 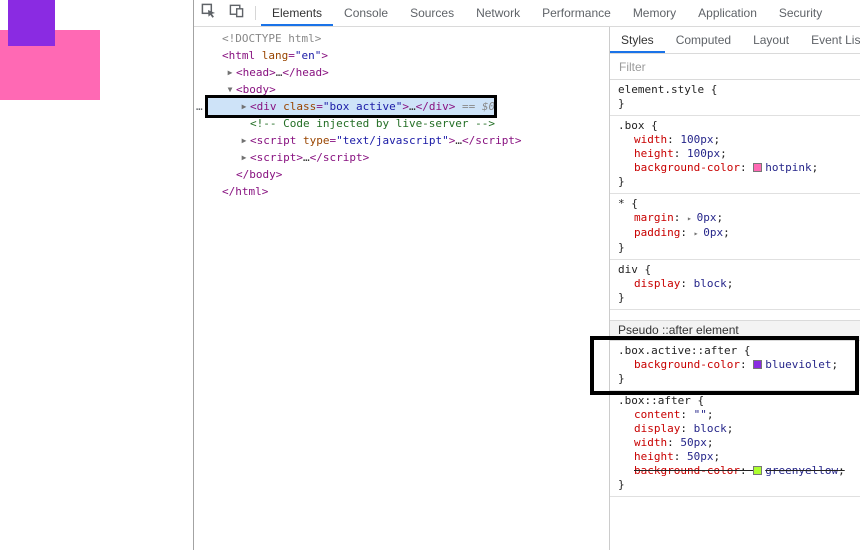 I want to click on css-declaration: background-color: greenyellow;, so click(x=735, y=471).